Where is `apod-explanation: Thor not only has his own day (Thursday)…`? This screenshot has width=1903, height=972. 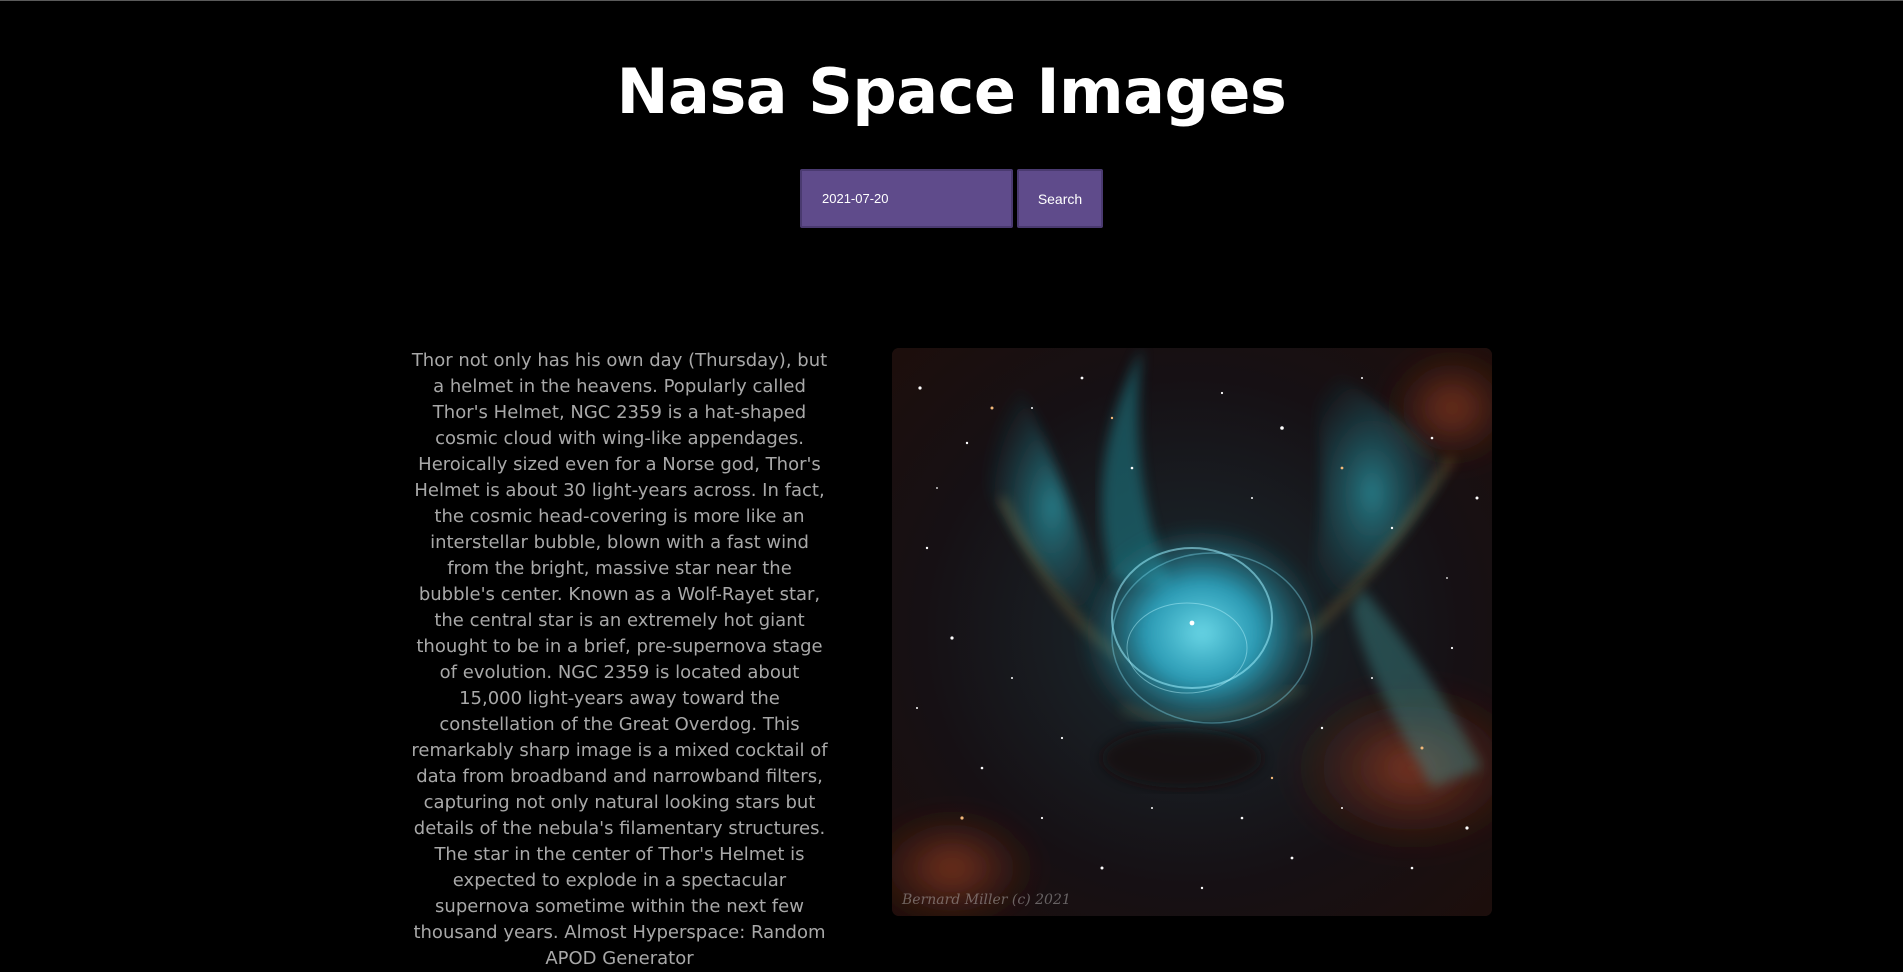
apod-explanation: Thor not only has his own day (Thursday)… is located at coordinates (619, 659).